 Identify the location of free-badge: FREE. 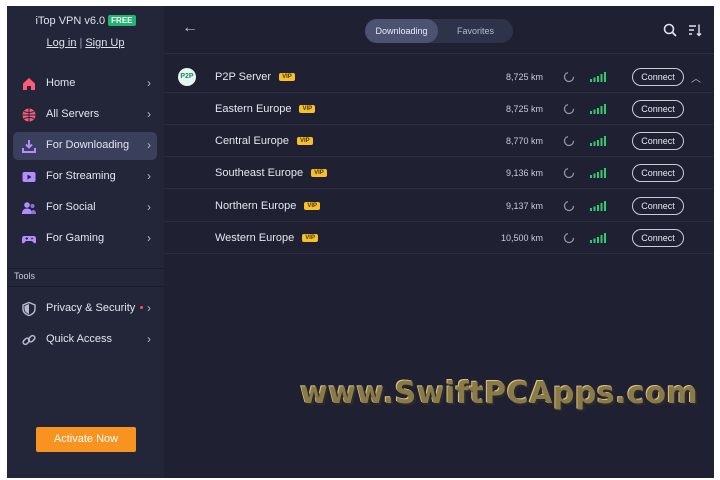
(122, 20).